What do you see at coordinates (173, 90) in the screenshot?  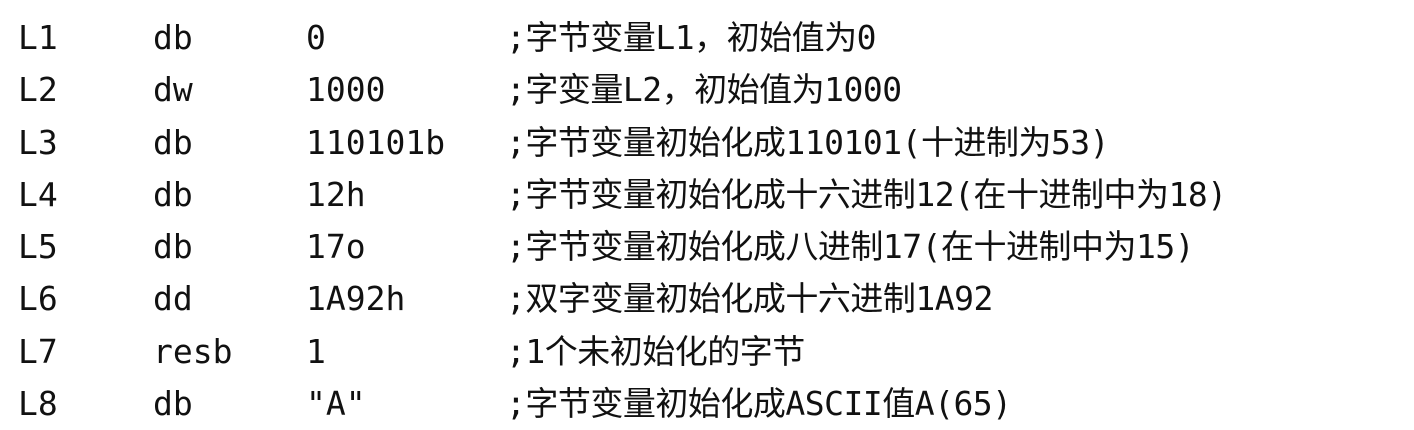 I see `line-directive: dw` at bounding box center [173, 90].